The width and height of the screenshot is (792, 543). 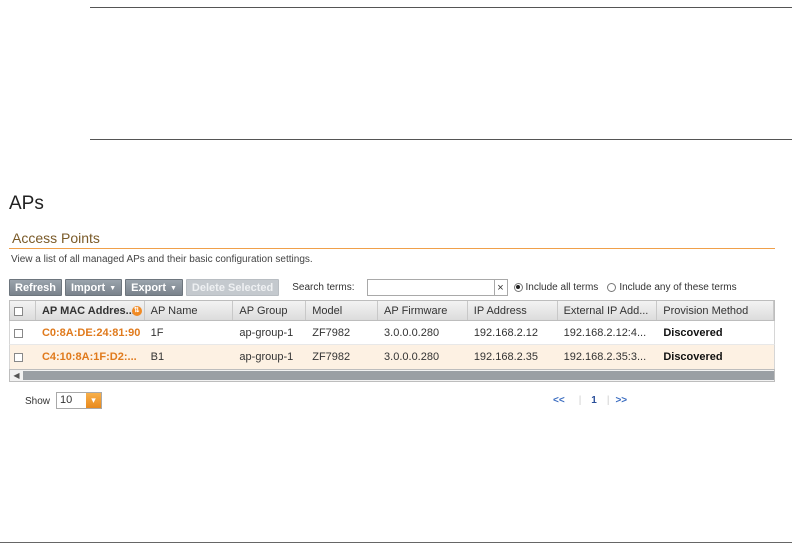 I want to click on include-all-label: Include all terms, so click(x=562, y=287).